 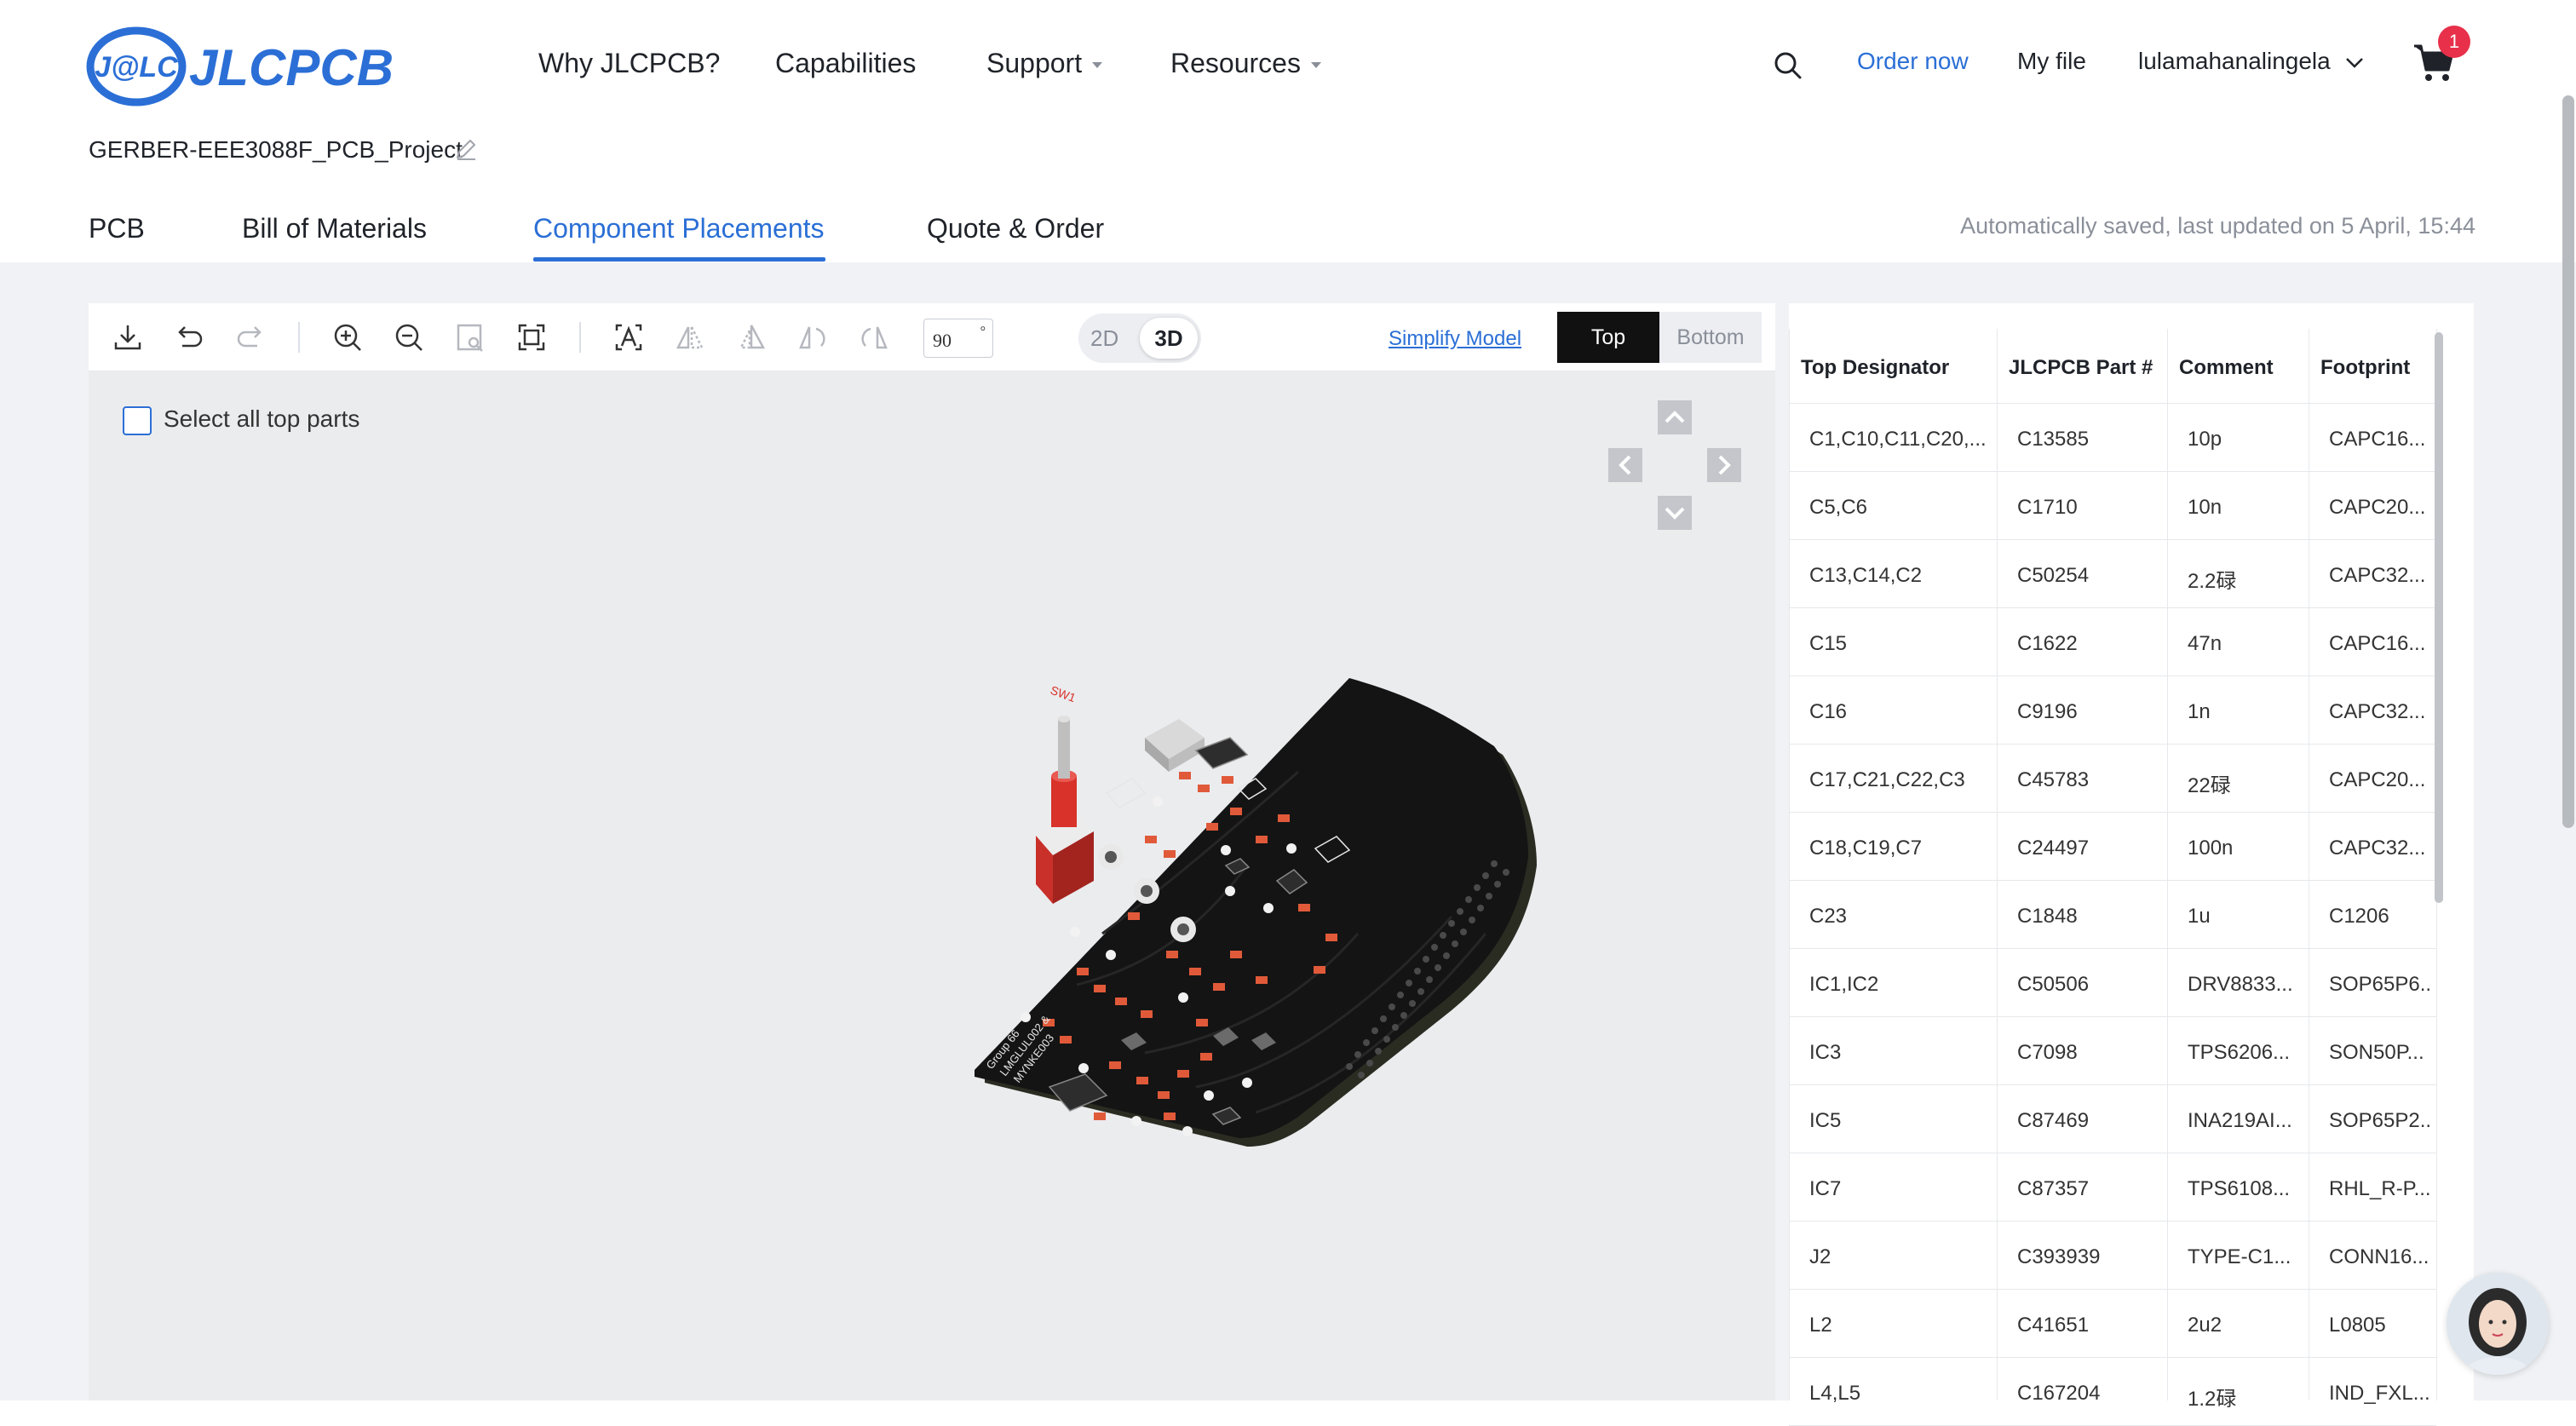 I want to click on fit-view-icon, so click(x=532, y=337).